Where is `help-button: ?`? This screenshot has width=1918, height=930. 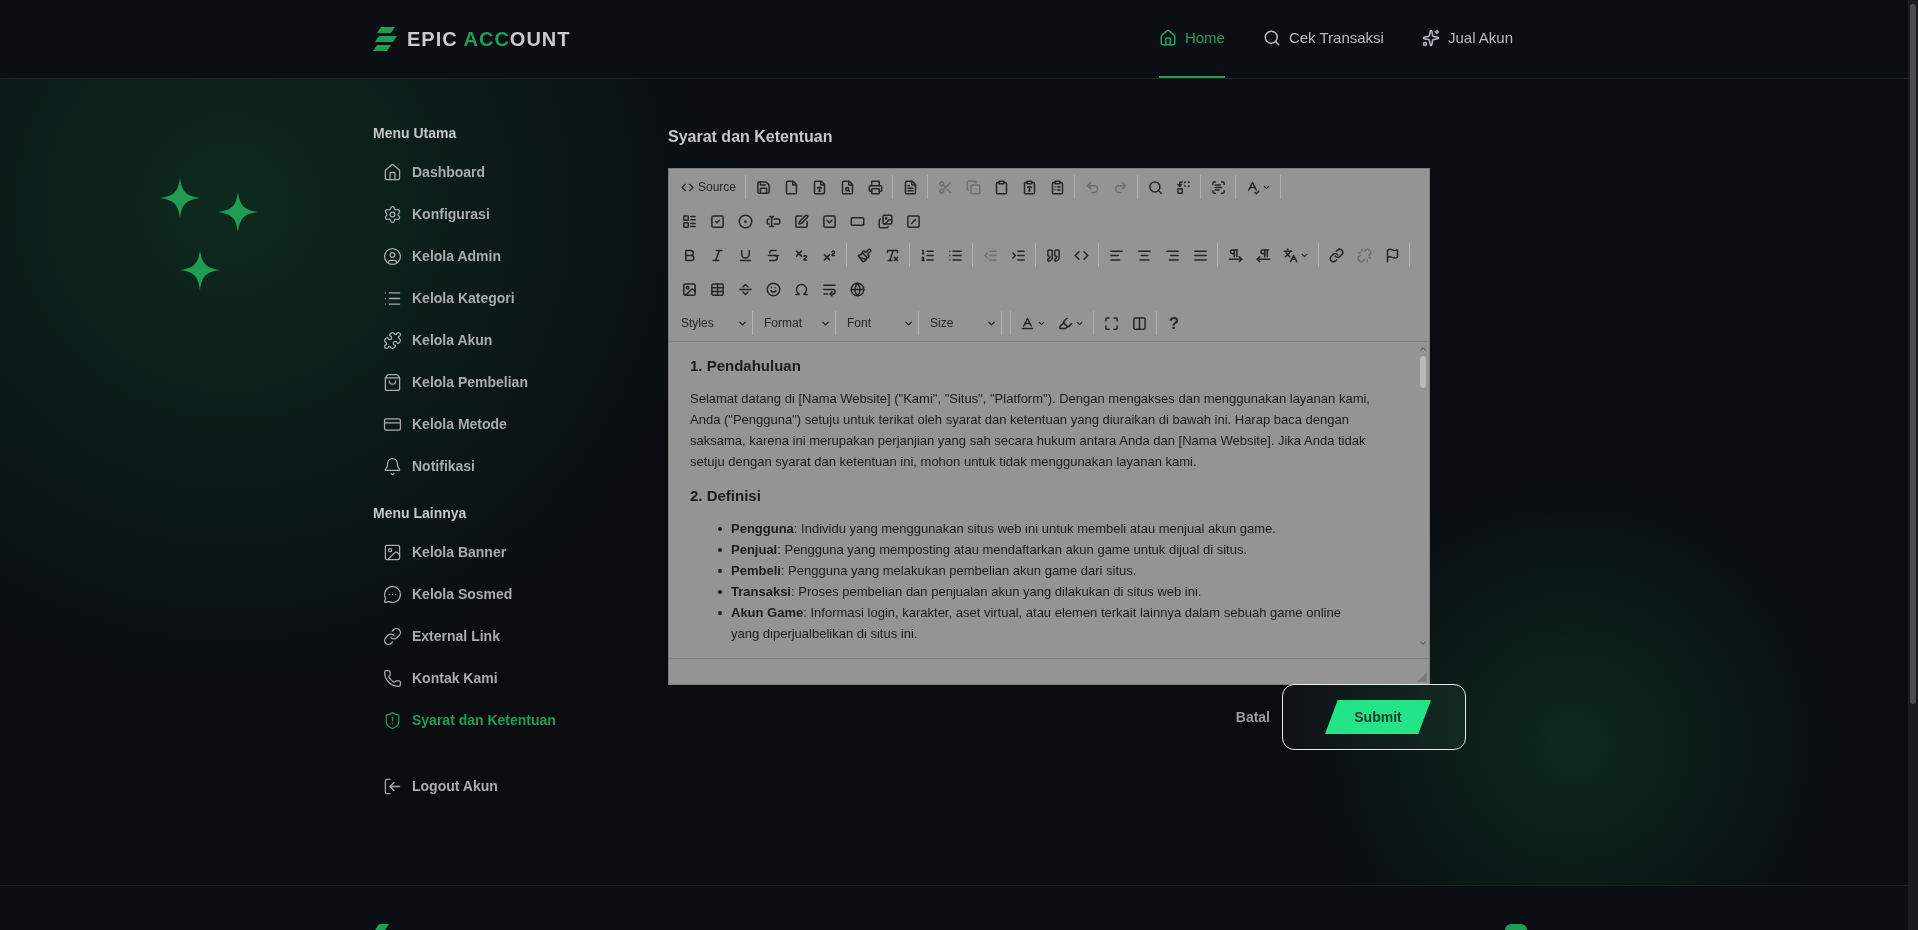
help-button: ? is located at coordinates (1174, 323).